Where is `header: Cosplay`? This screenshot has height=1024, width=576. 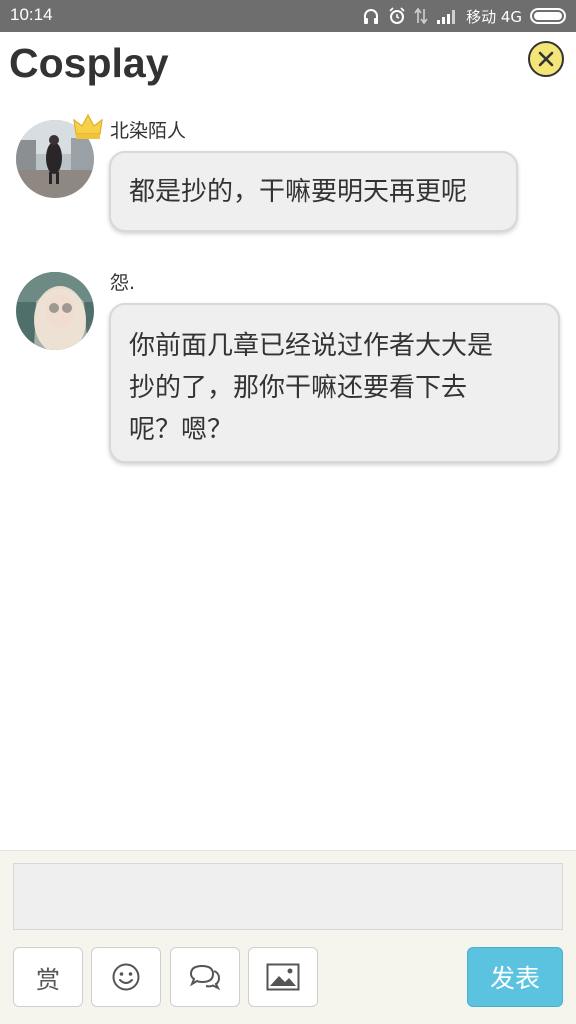 header: Cosplay is located at coordinates (288, 64).